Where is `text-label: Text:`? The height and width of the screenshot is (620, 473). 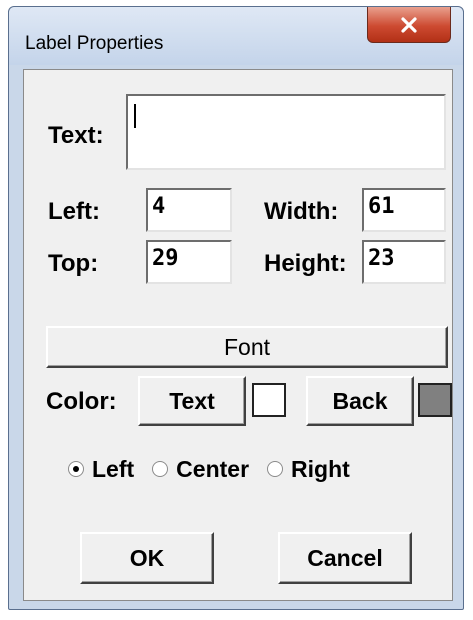 text-label: Text: is located at coordinates (76, 135).